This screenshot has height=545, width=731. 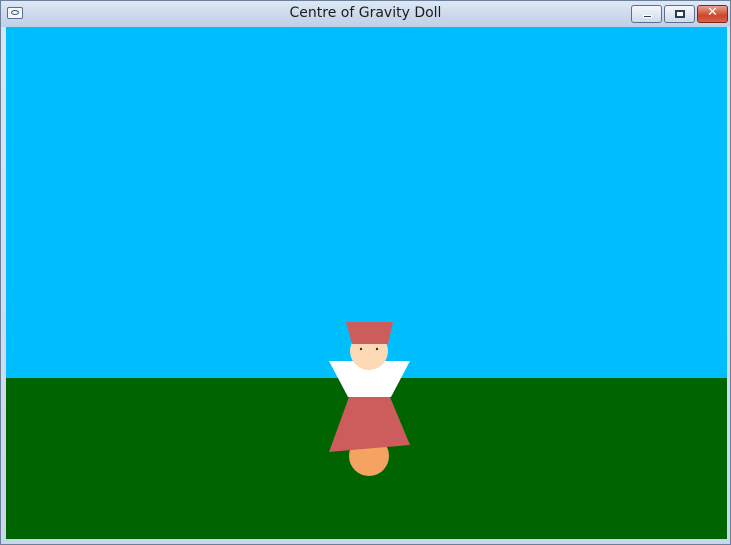 I want to click on close-icon: ✕, so click(x=712, y=12).